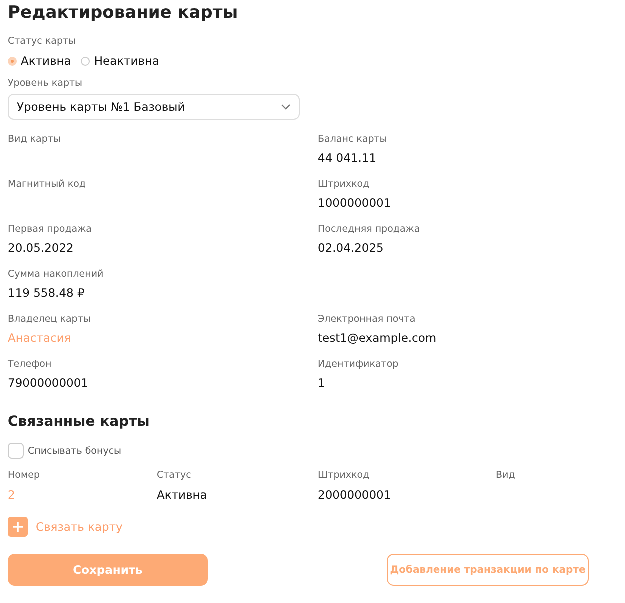 The image size is (625, 603). I want to click on field-label: Первая продажа, so click(50, 230).